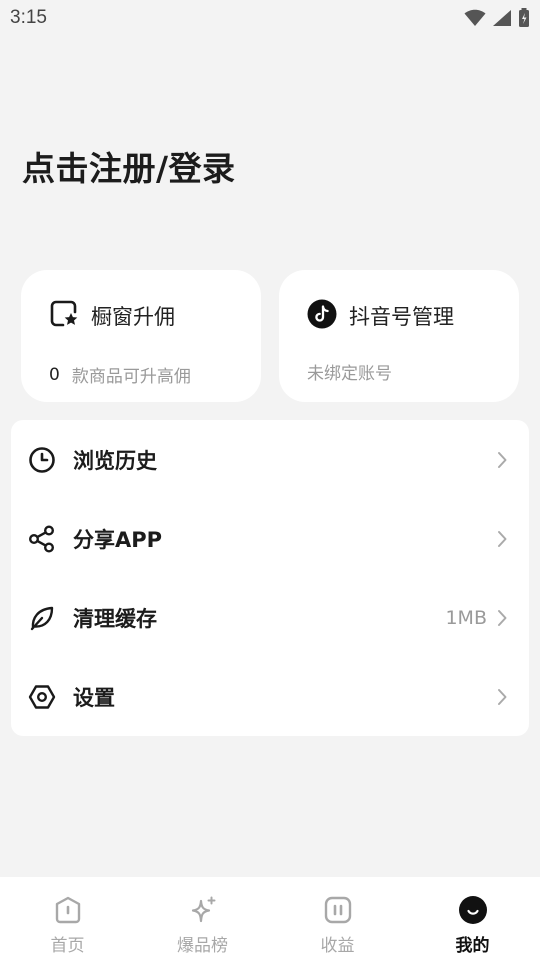 Image resolution: width=540 pixels, height=960 pixels. What do you see at coordinates (472, 946) in the screenshot?
I see `nav-label: 我的` at bounding box center [472, 946].